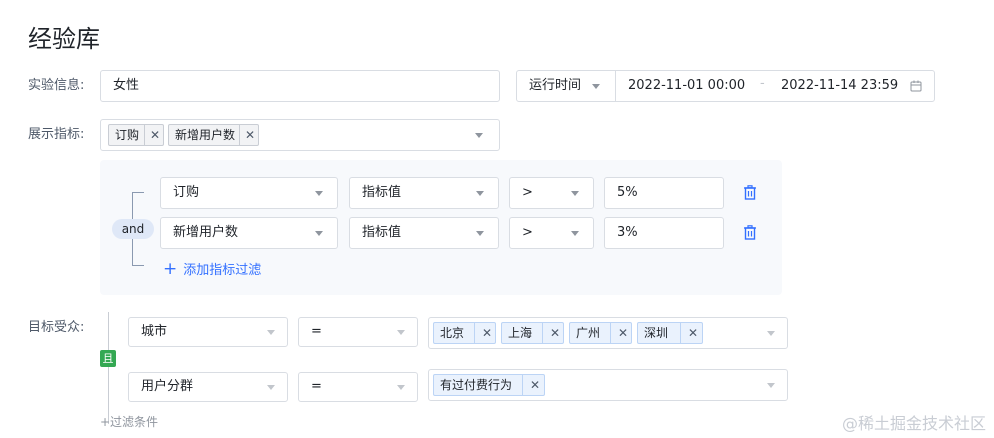 This screenshot has height=438, width=994. I want to click on experiment-name-input: 女性, so click(300, 86).